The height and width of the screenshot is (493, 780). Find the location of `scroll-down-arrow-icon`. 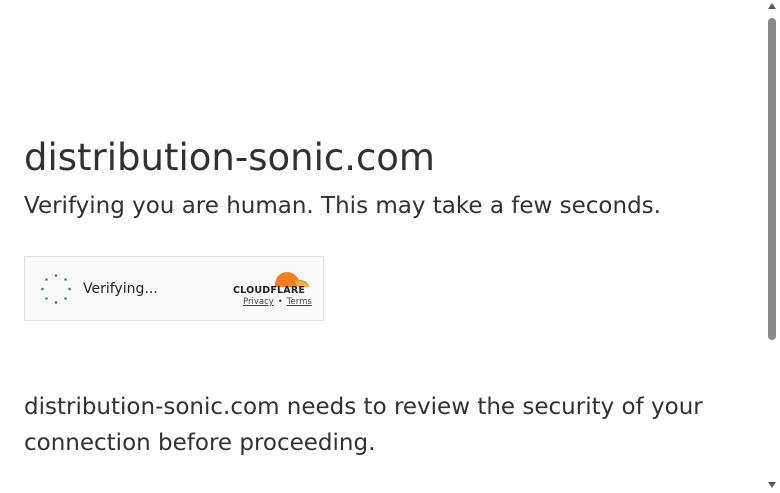

scroll-down-arrow-icon is located at coordinates (772, 485).